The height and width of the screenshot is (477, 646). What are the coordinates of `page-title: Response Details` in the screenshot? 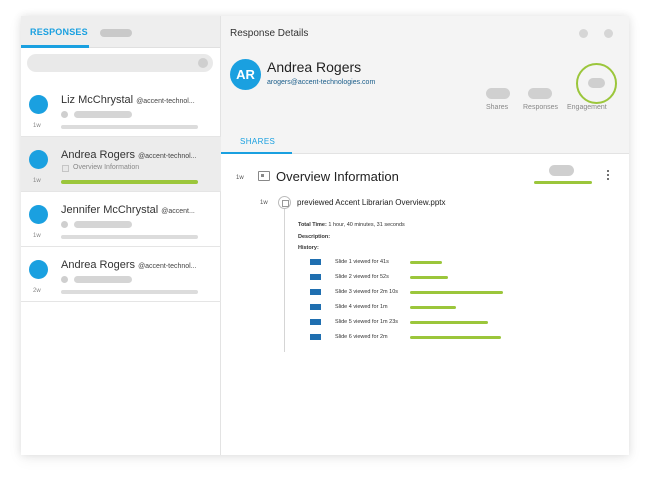 It's located at (269, 33).